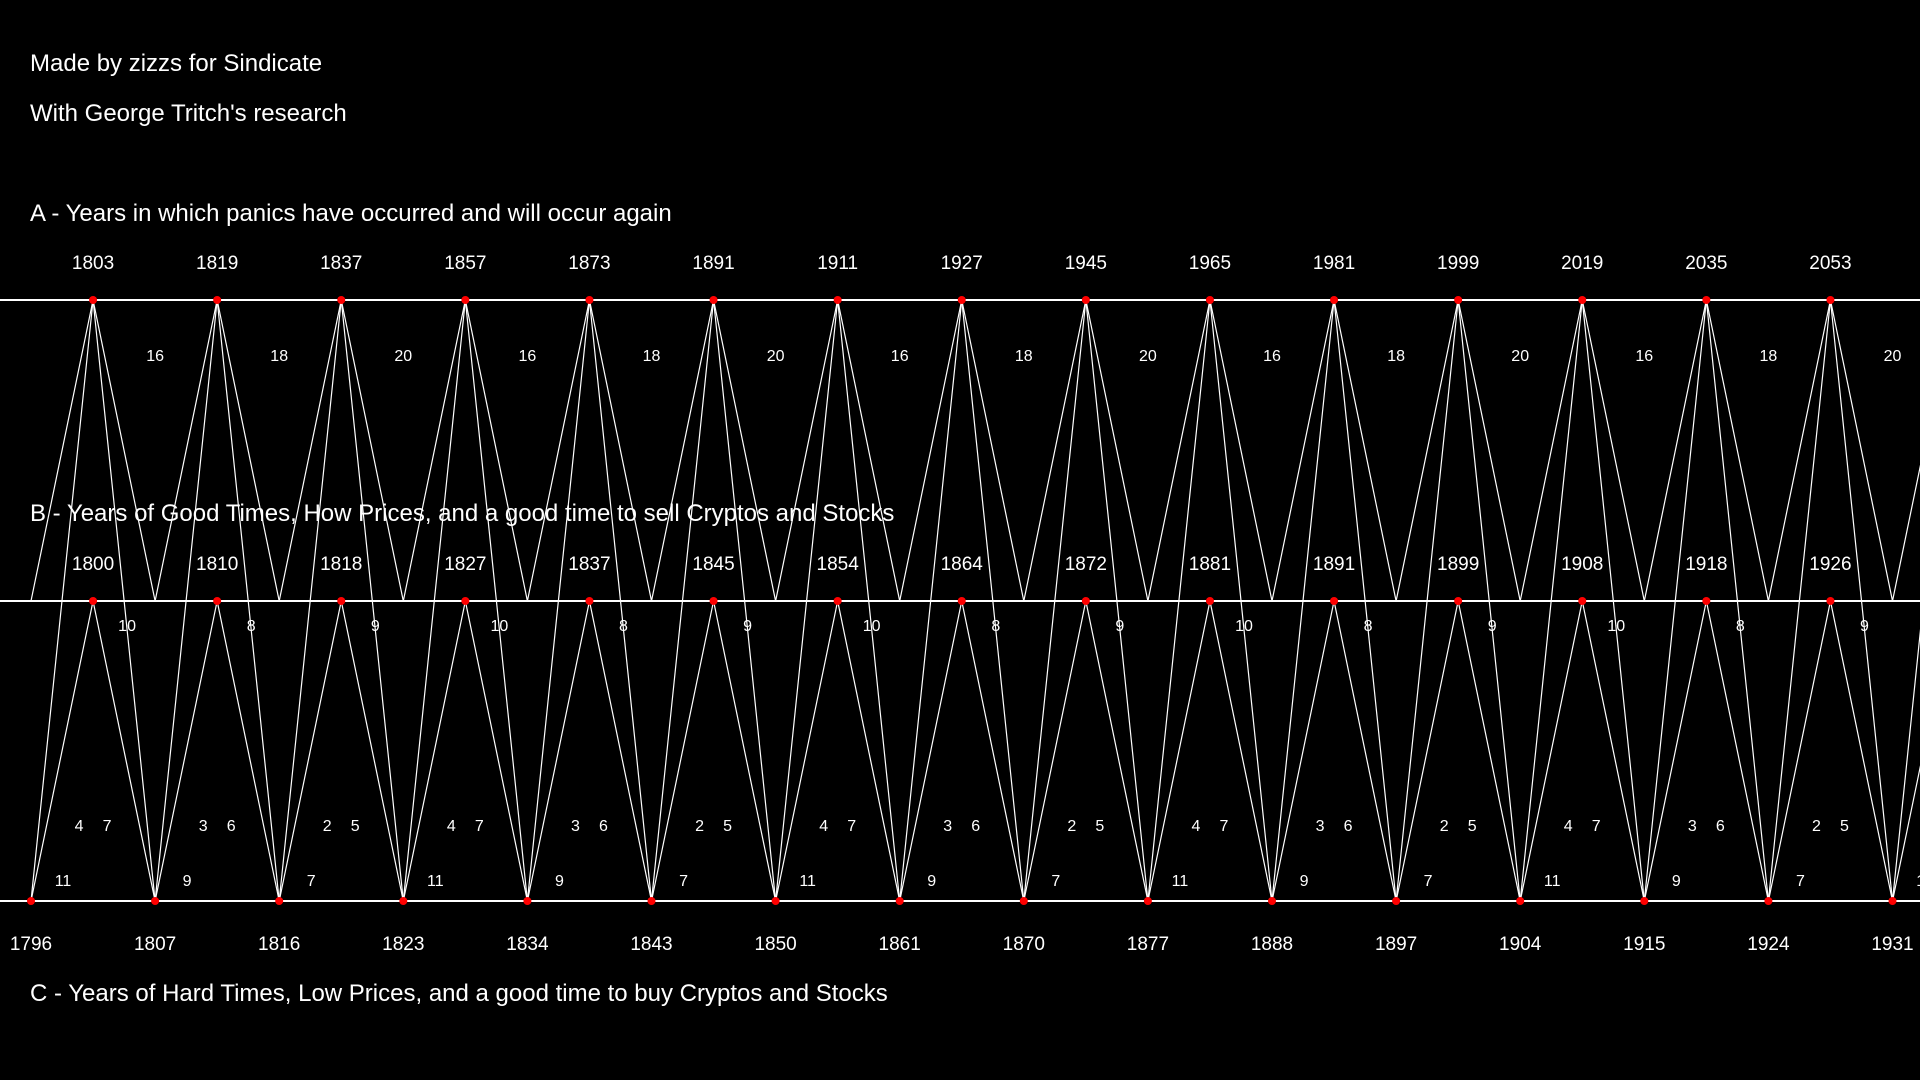 The height and width of the screenshot is (1080, 1920). What do you see at coordinates (465, 564) in the screenshot?
I see `year-label-b: 1827` at bounding box center [465, 564].